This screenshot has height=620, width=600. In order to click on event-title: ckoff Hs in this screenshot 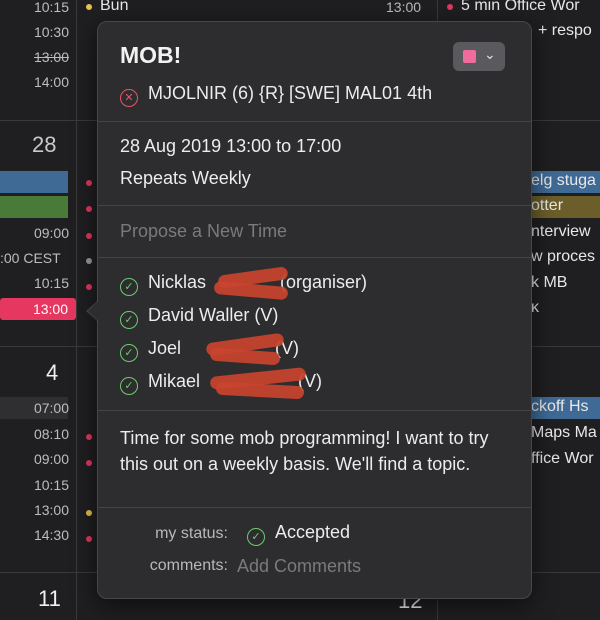, I will do `click(560, 407)`.